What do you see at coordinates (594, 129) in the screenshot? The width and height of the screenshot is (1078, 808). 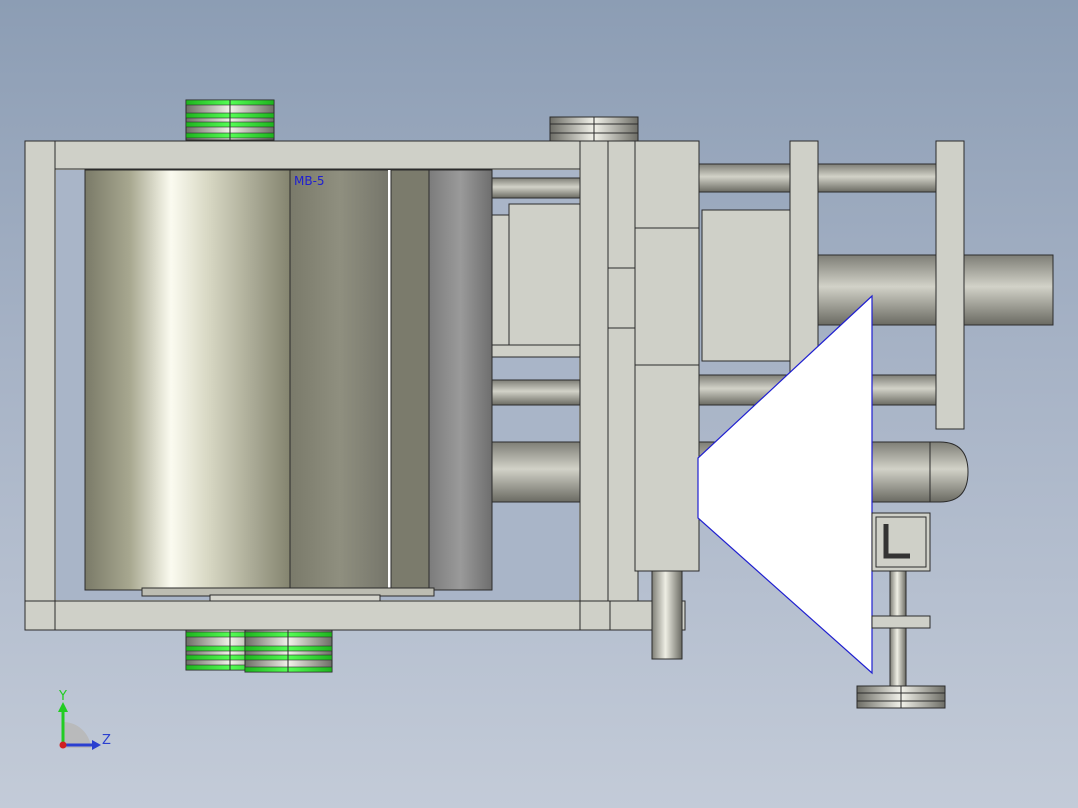 I see `top-gray-pulley` at bounding box center [594, 129].